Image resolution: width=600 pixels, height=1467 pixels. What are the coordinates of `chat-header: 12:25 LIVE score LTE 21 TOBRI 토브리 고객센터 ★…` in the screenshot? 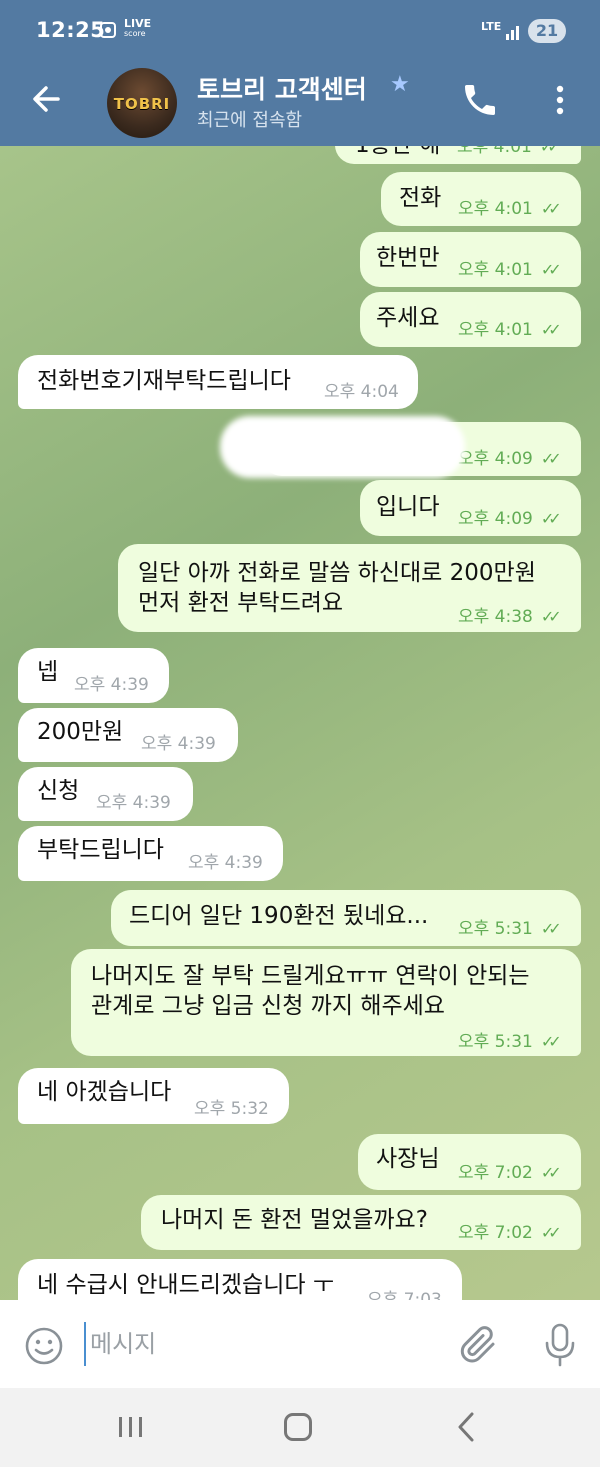 It's located at (300, 73).